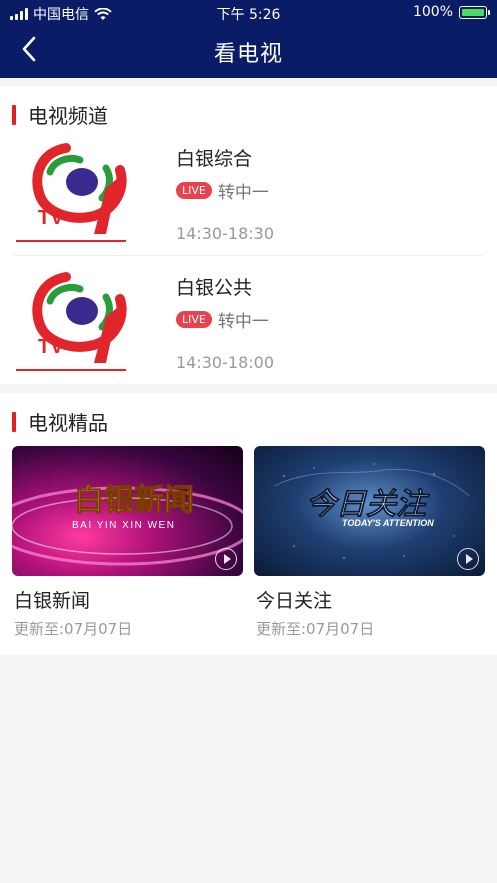 The height and width of the screenshot is (883, 497). Describe the element at coordinates (123, 525) in the screenshot. I see `thumbnail-subtitle: BAI YIN XIN WEN` at that location.